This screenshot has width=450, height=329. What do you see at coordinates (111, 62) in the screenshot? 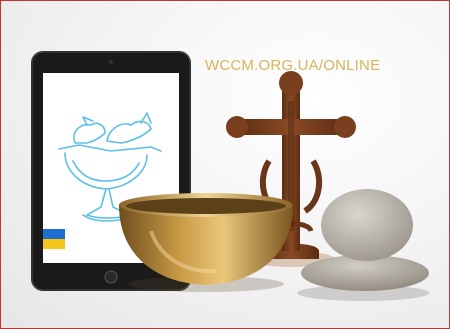
I see `tablet-camera` at bounding box center [111, 62].